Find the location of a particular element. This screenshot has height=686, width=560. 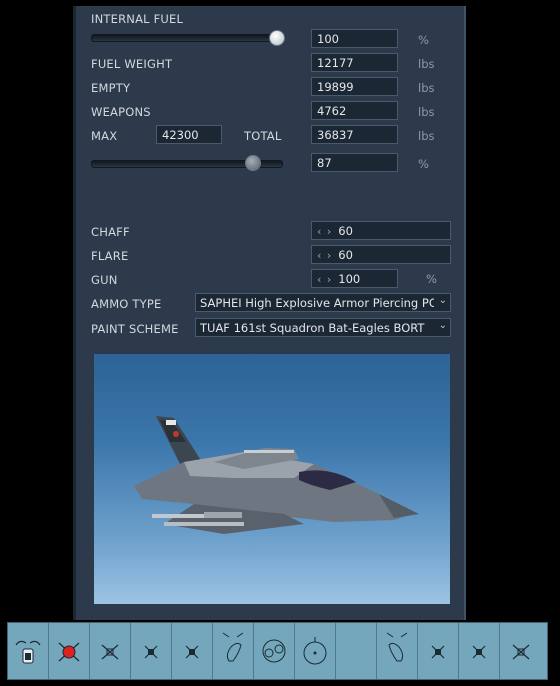

empty-weight-label: EMPTY is located at coordinates (111, 88).